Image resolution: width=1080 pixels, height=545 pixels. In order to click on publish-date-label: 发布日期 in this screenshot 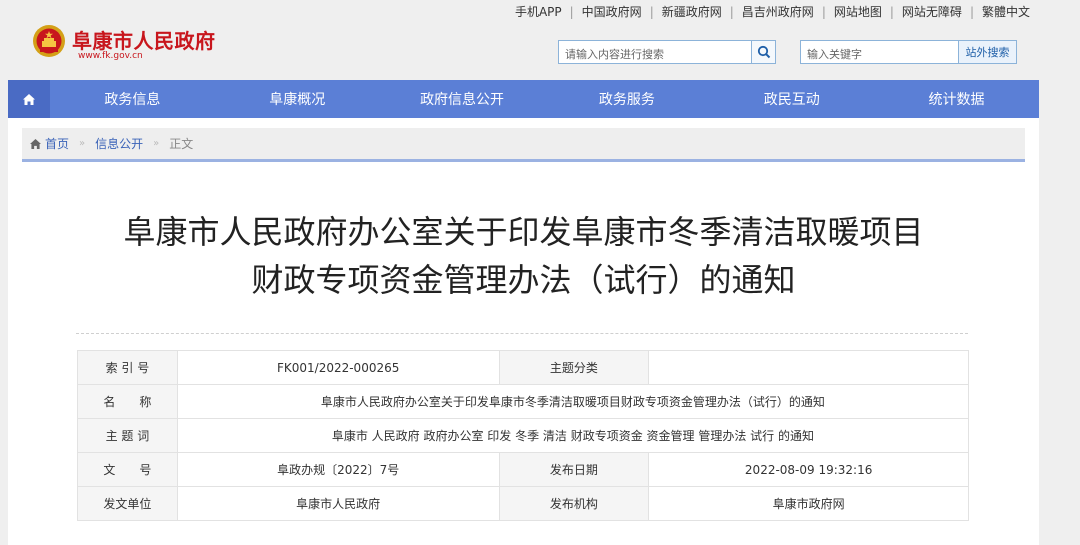, I will do `click(574, 469)`.